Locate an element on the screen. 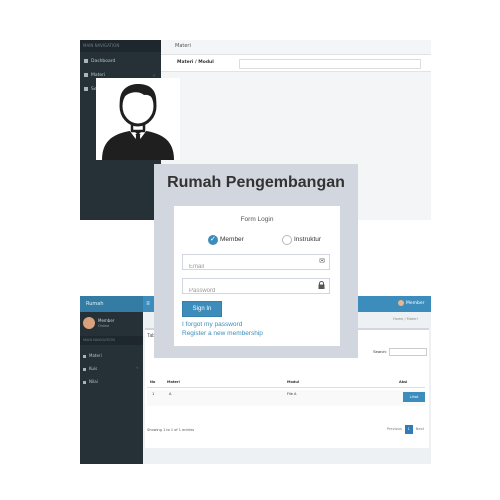  certificate-icon is located at coordinates (86, 88).